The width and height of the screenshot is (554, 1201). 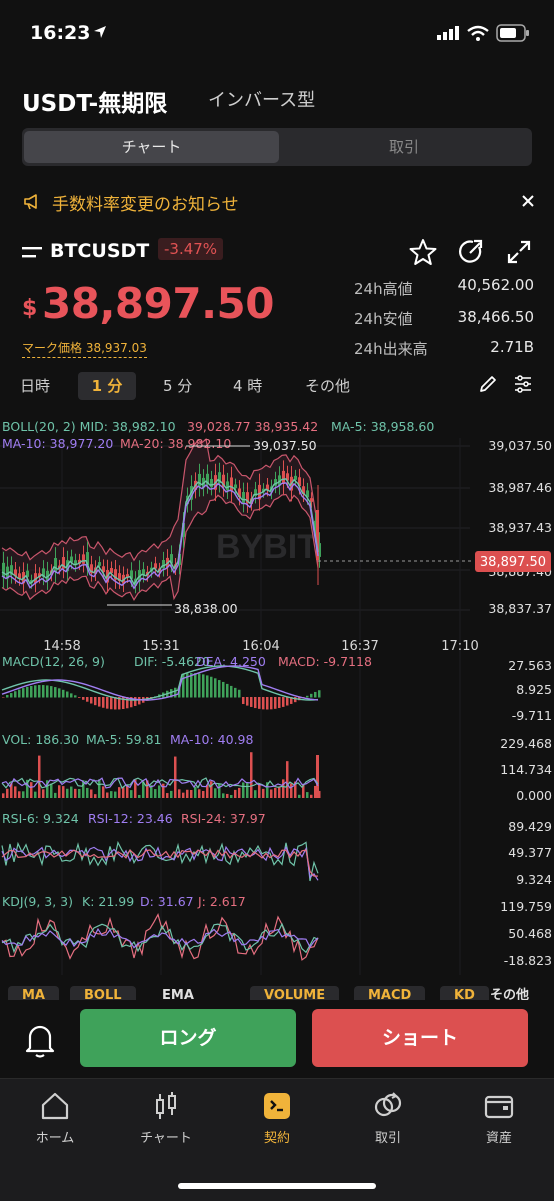 What do you see at coordinates (277, 1186) in the screenshot?
I see `home-indicator` at bounding box center [277, 1186].